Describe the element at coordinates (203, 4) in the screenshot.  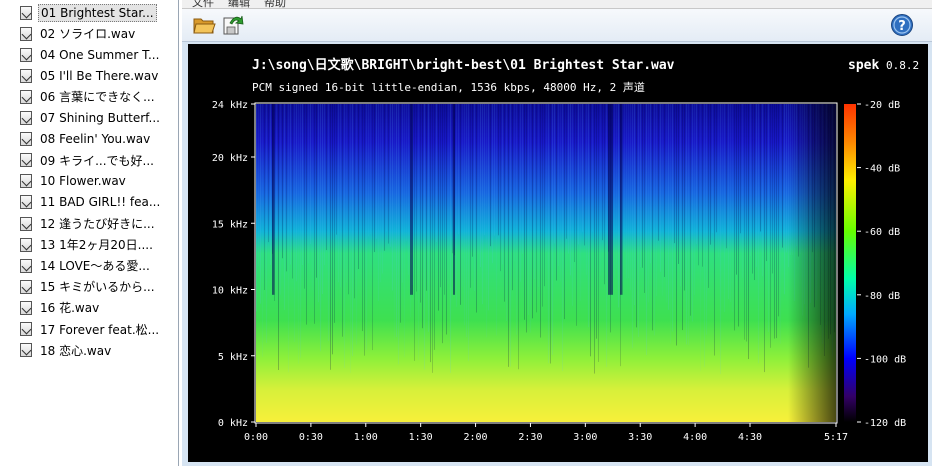
I see `menu-file: 文件` at that location.